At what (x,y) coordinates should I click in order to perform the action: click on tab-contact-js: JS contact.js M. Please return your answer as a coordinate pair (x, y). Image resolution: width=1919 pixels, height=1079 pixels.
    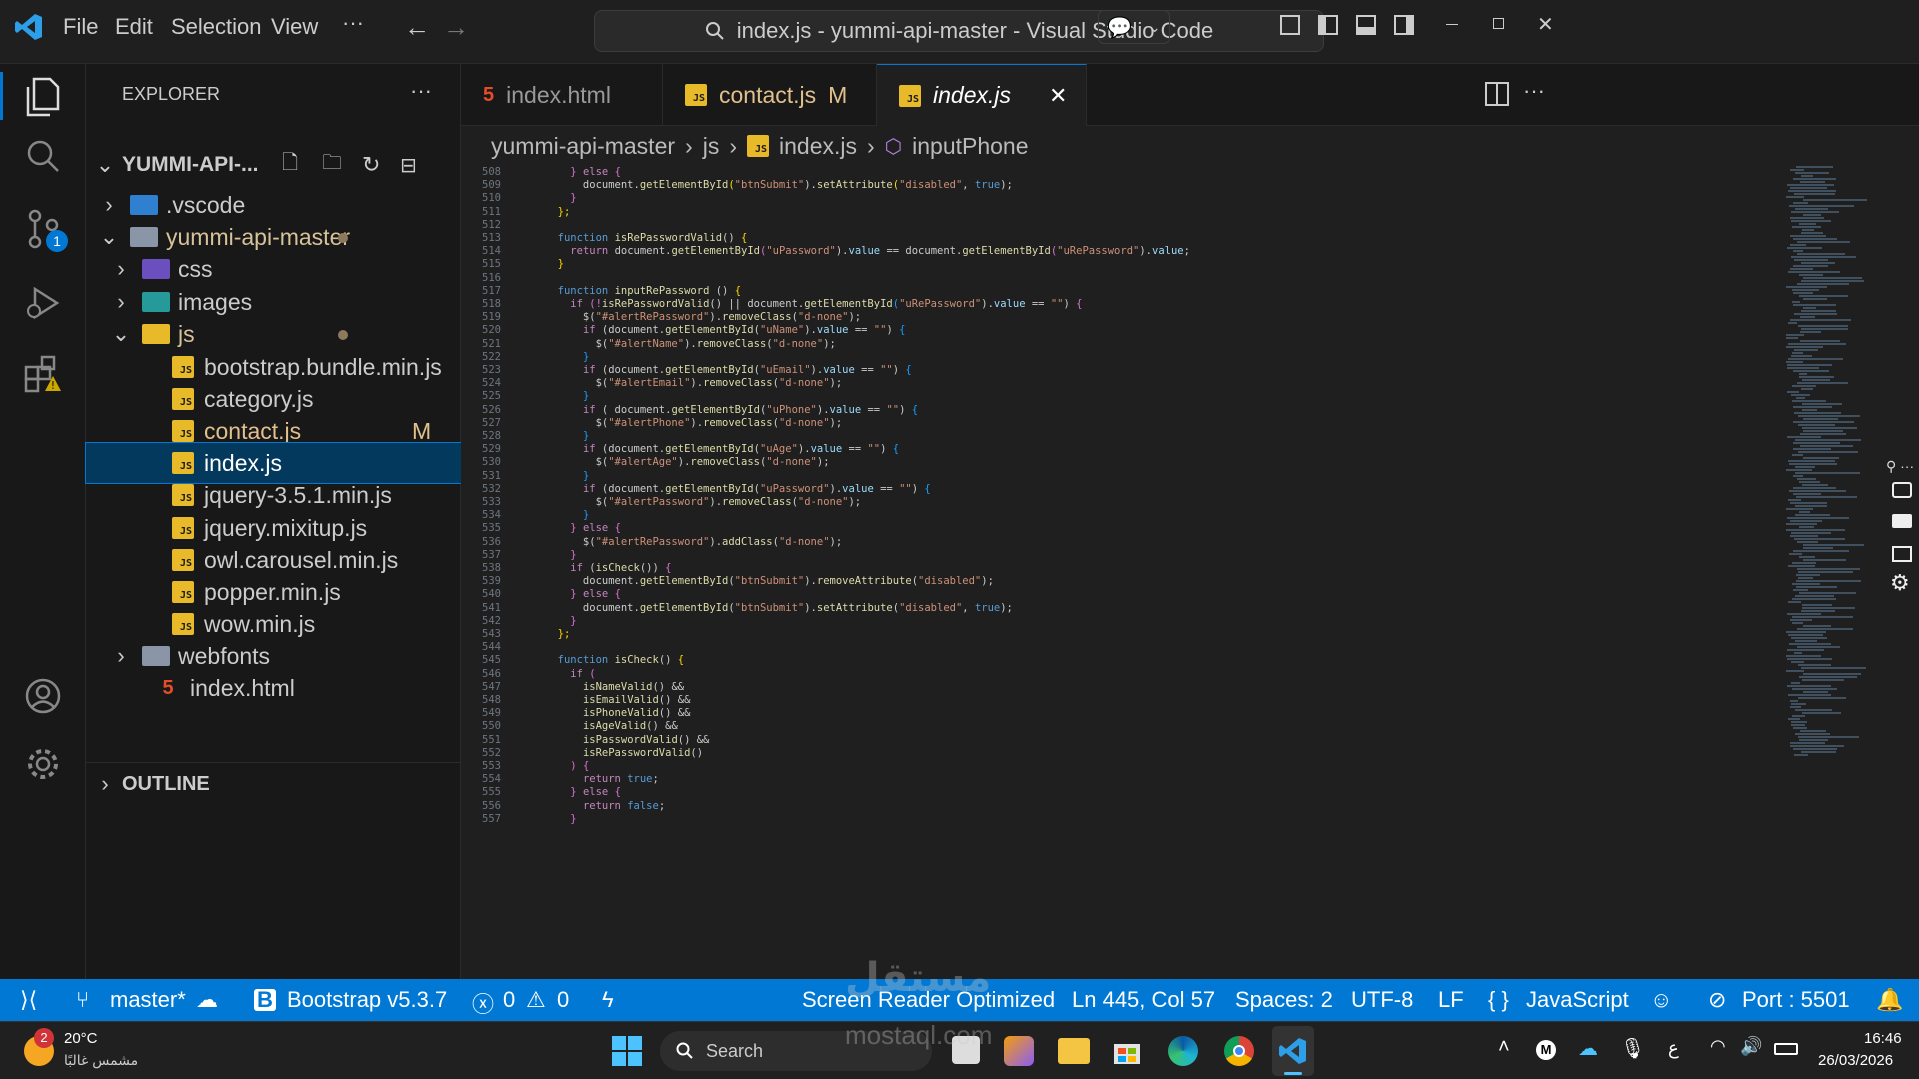
    Looking at the image, I should click on (770, 95).